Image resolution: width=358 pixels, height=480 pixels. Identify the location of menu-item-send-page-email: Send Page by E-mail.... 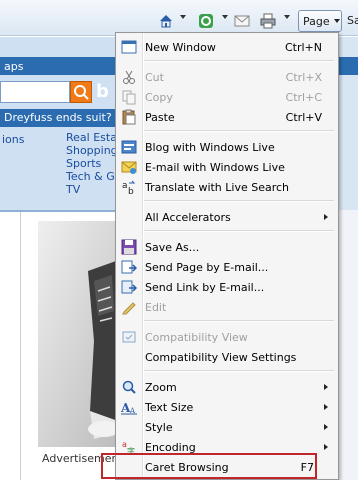
(227, 267).